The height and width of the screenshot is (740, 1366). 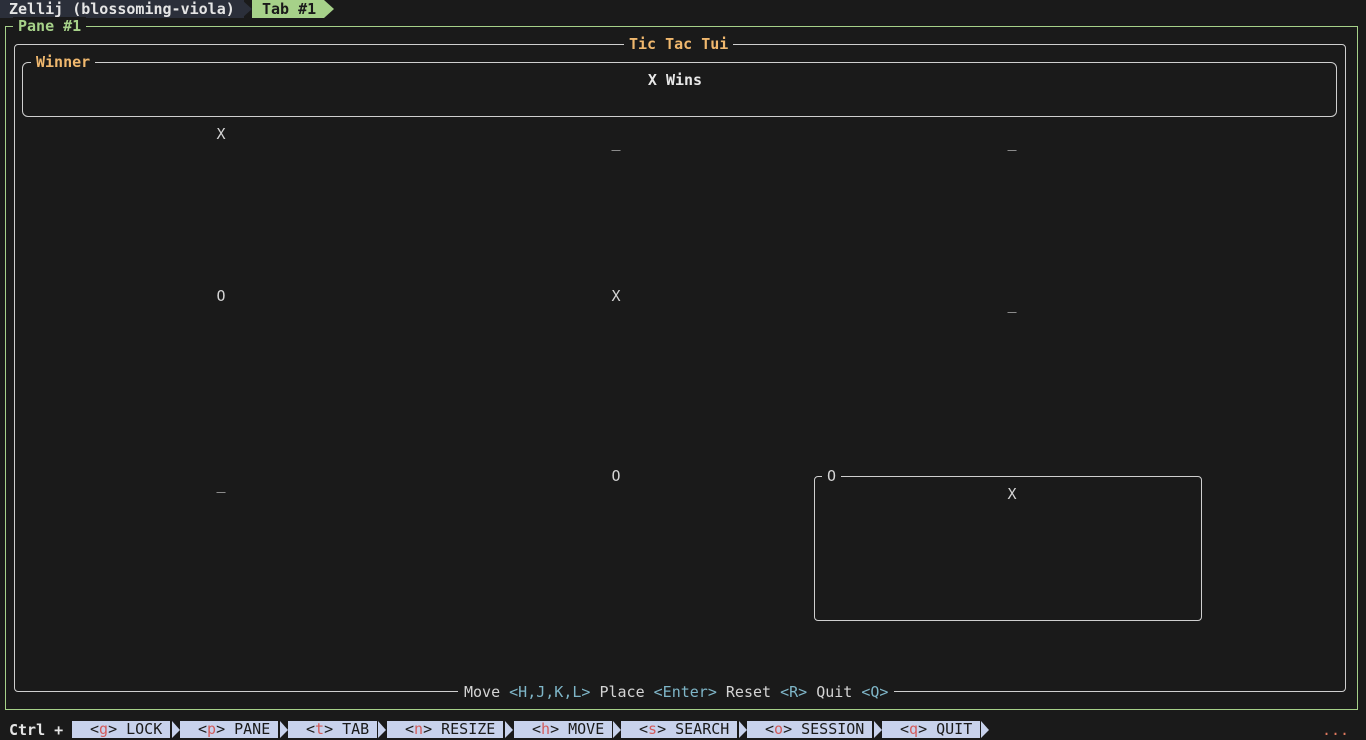 What do you see at coordinates (675, 80) in the screenshot?
I see `winner-text: X Wins` at bounding box center [675, 80].